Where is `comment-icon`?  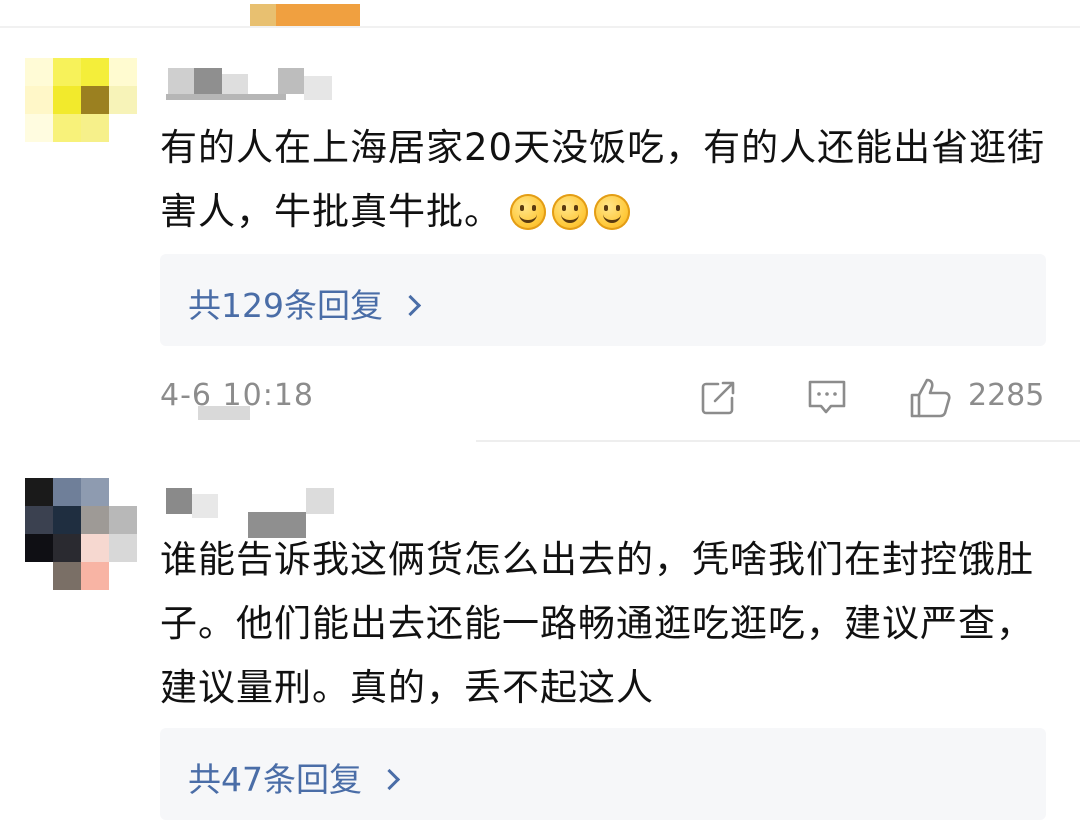 comment-icon is located at coordinates (827, 397).